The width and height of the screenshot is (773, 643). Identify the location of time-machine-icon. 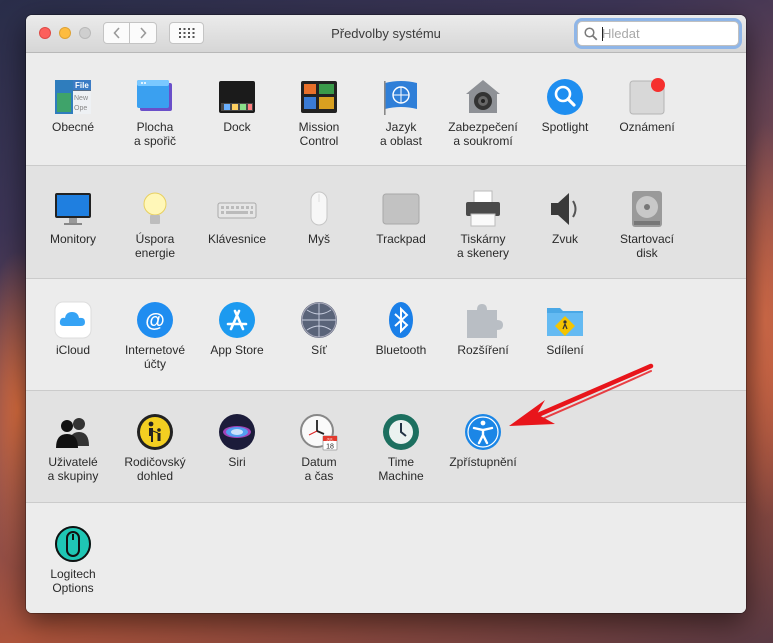
(401, 432).